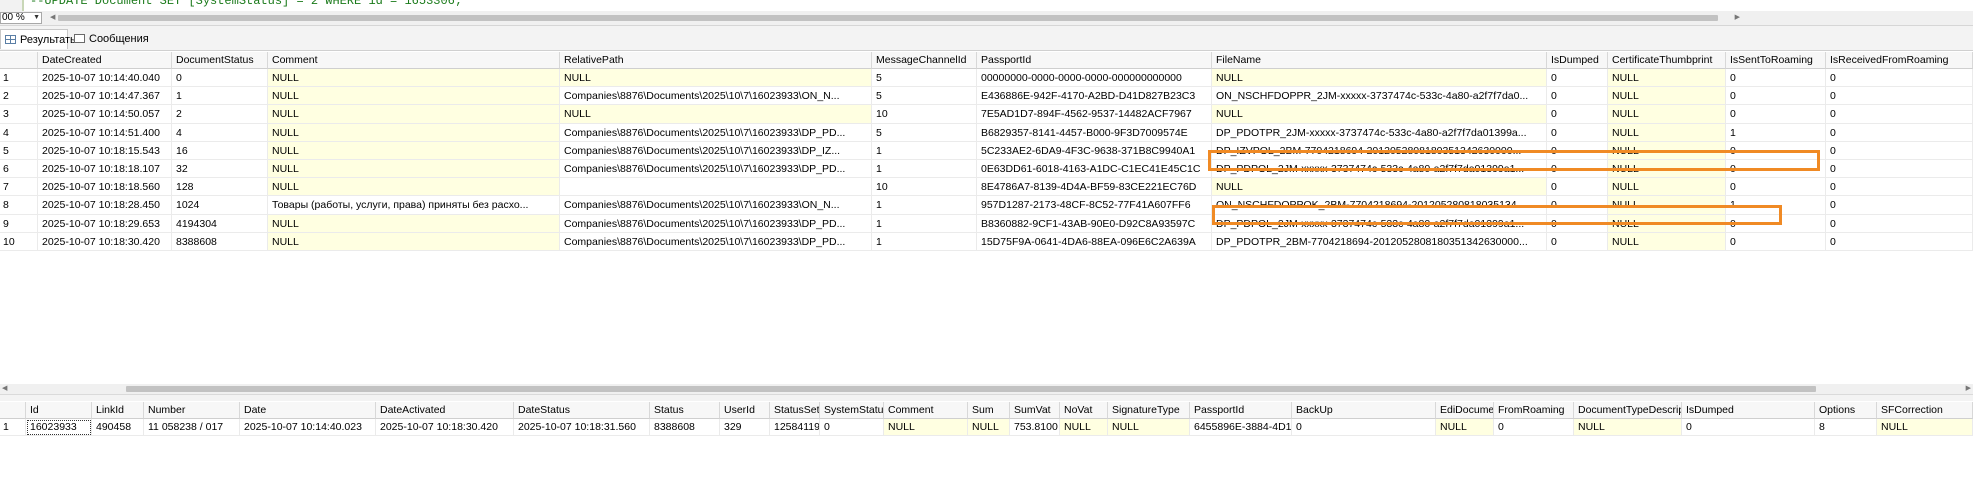  What do you see at coordinates (19, 187) in the screenshot?
I see `row-number: 7` at bounding box center [19, 187].